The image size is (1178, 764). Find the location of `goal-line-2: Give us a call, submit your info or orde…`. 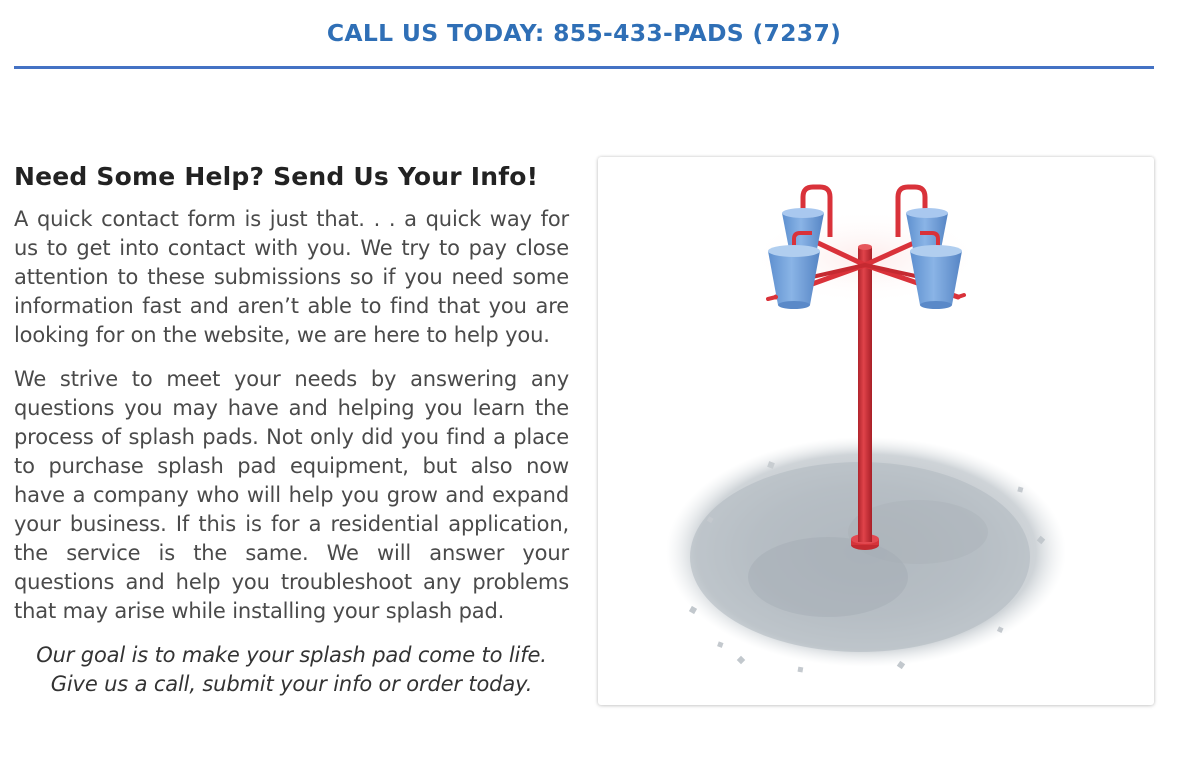

goal-line-2: Give us a call, submit your info or orde… is located at coordinates (291, 684).